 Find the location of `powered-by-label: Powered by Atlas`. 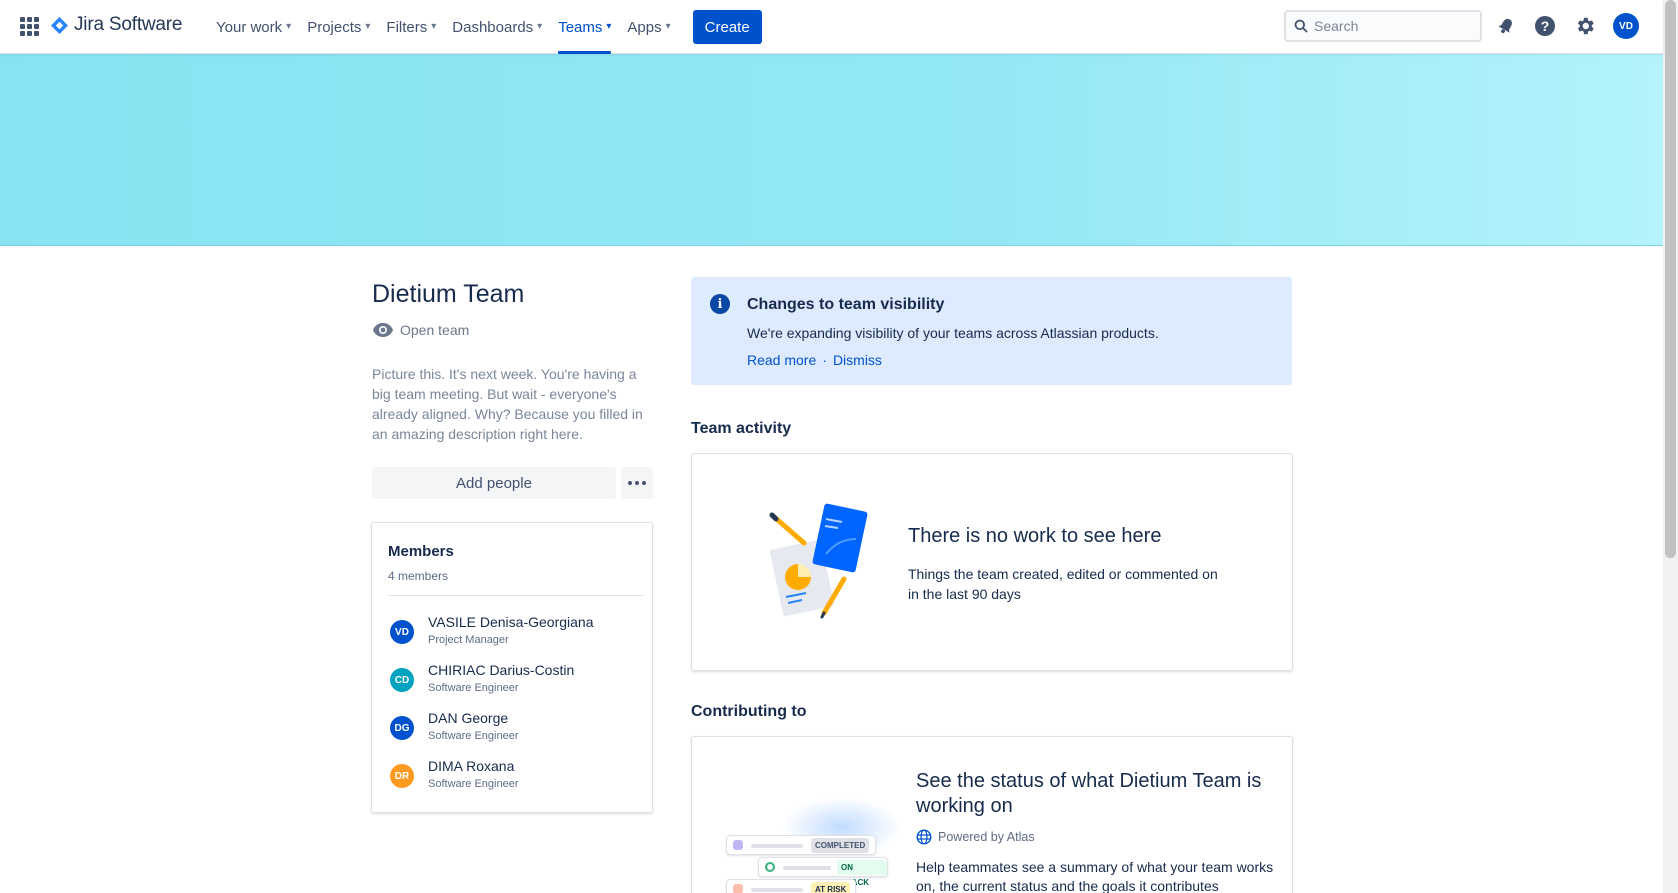

powered-by-label: Powered by Atlas is located at coordinates (986, 837).